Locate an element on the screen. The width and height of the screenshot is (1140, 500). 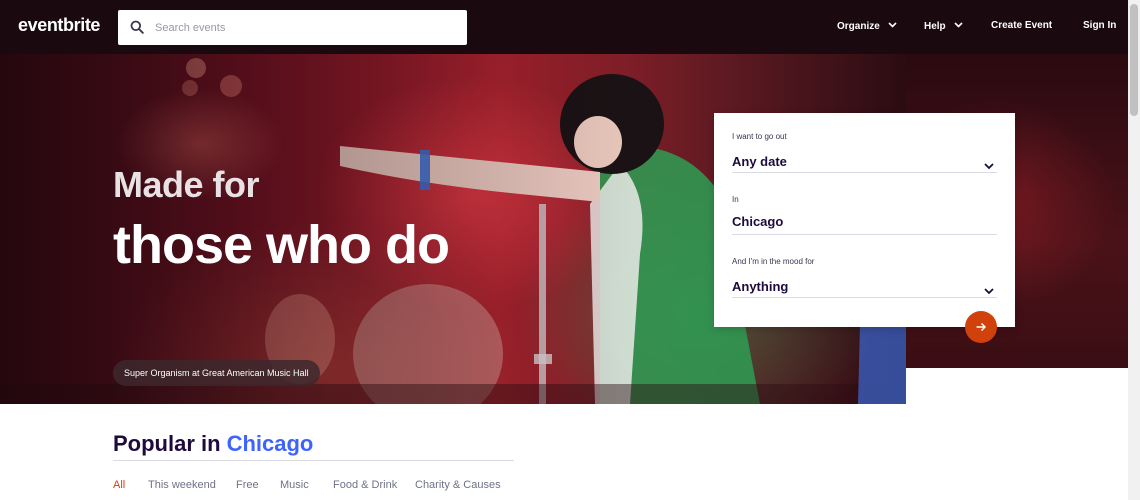
search-icon is located at coordinates (137, 27).